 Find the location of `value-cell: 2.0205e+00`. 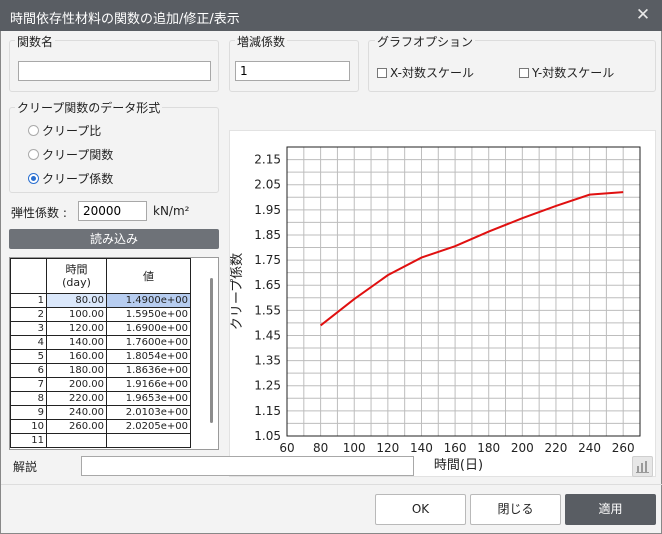

value-cell: 2.0205e+00 is located at coordinates (148, 426).